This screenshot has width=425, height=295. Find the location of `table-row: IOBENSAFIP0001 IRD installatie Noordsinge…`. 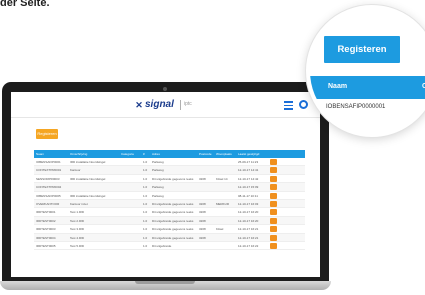

table-row: IOBENSAFIP0001 IRD installatie Noordsinge… is located at coordinates (169, 162).